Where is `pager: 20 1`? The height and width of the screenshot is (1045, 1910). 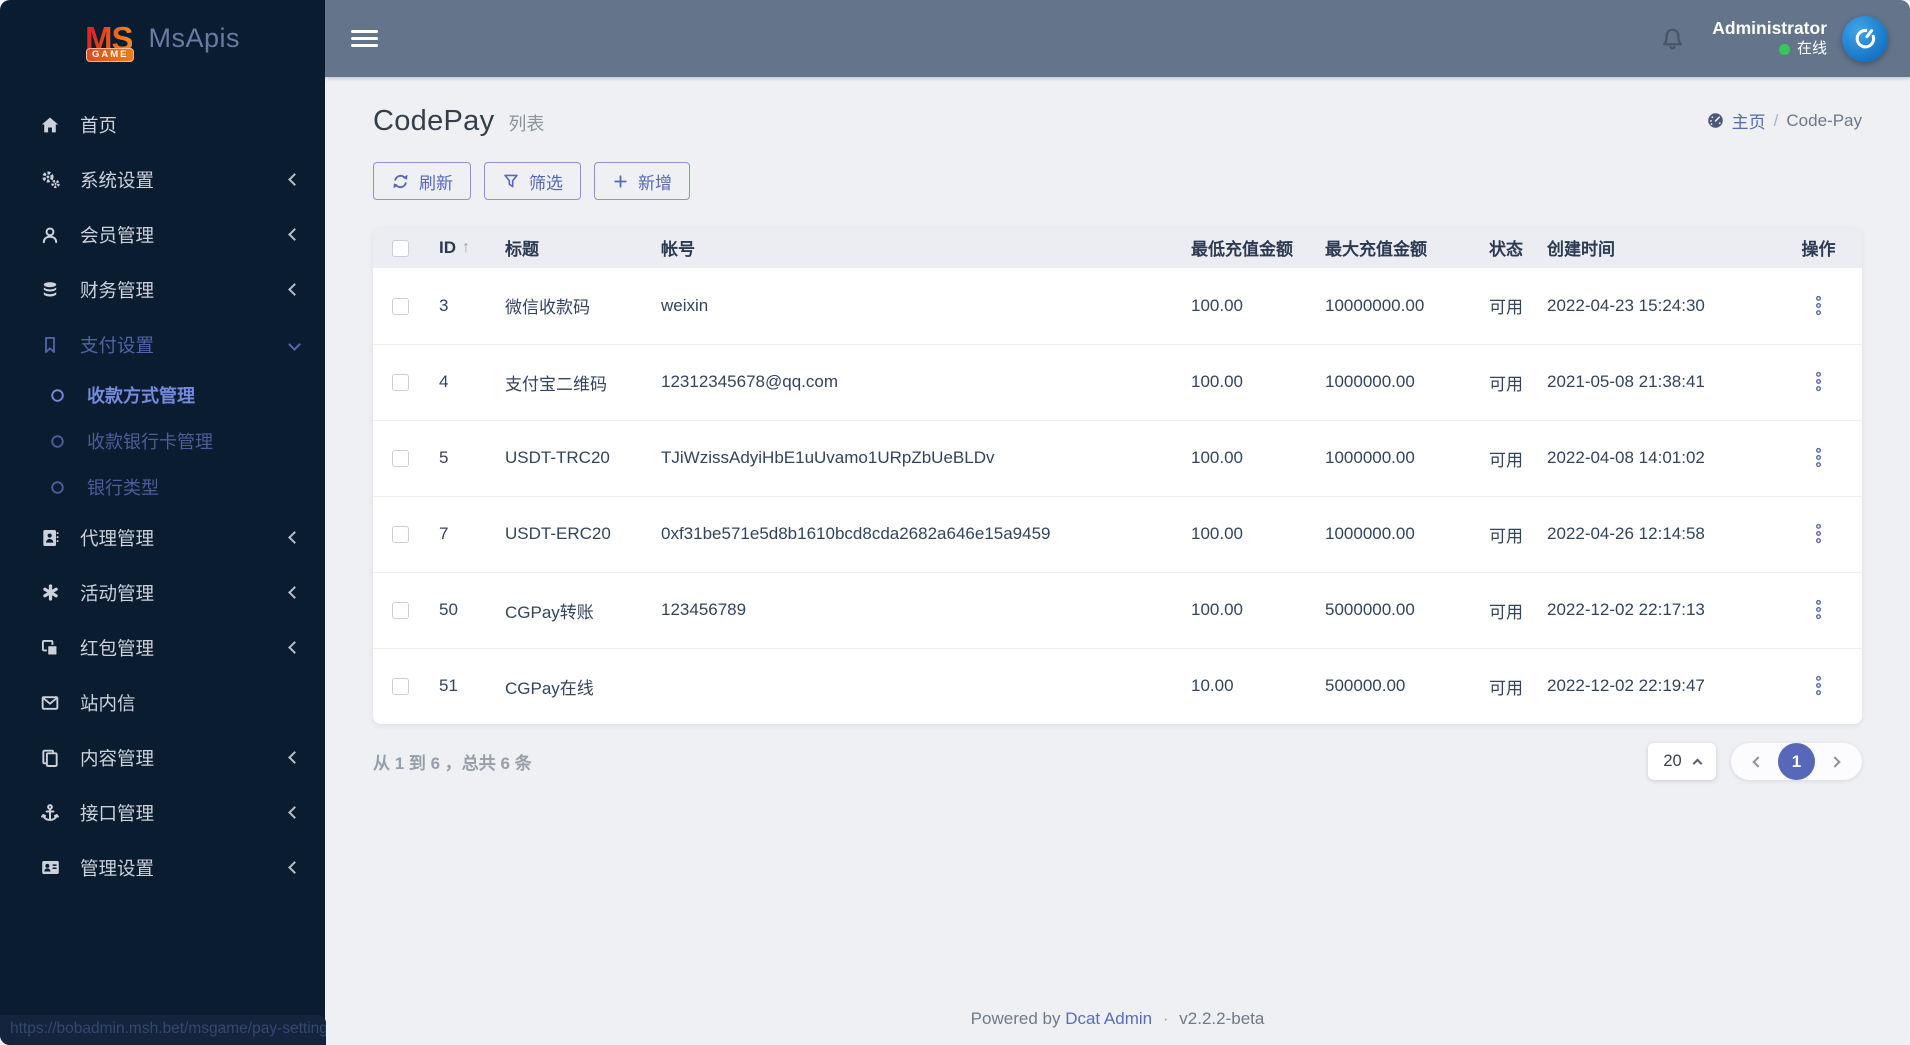
pager: 20 1 is located at coordinates (1755, 761).